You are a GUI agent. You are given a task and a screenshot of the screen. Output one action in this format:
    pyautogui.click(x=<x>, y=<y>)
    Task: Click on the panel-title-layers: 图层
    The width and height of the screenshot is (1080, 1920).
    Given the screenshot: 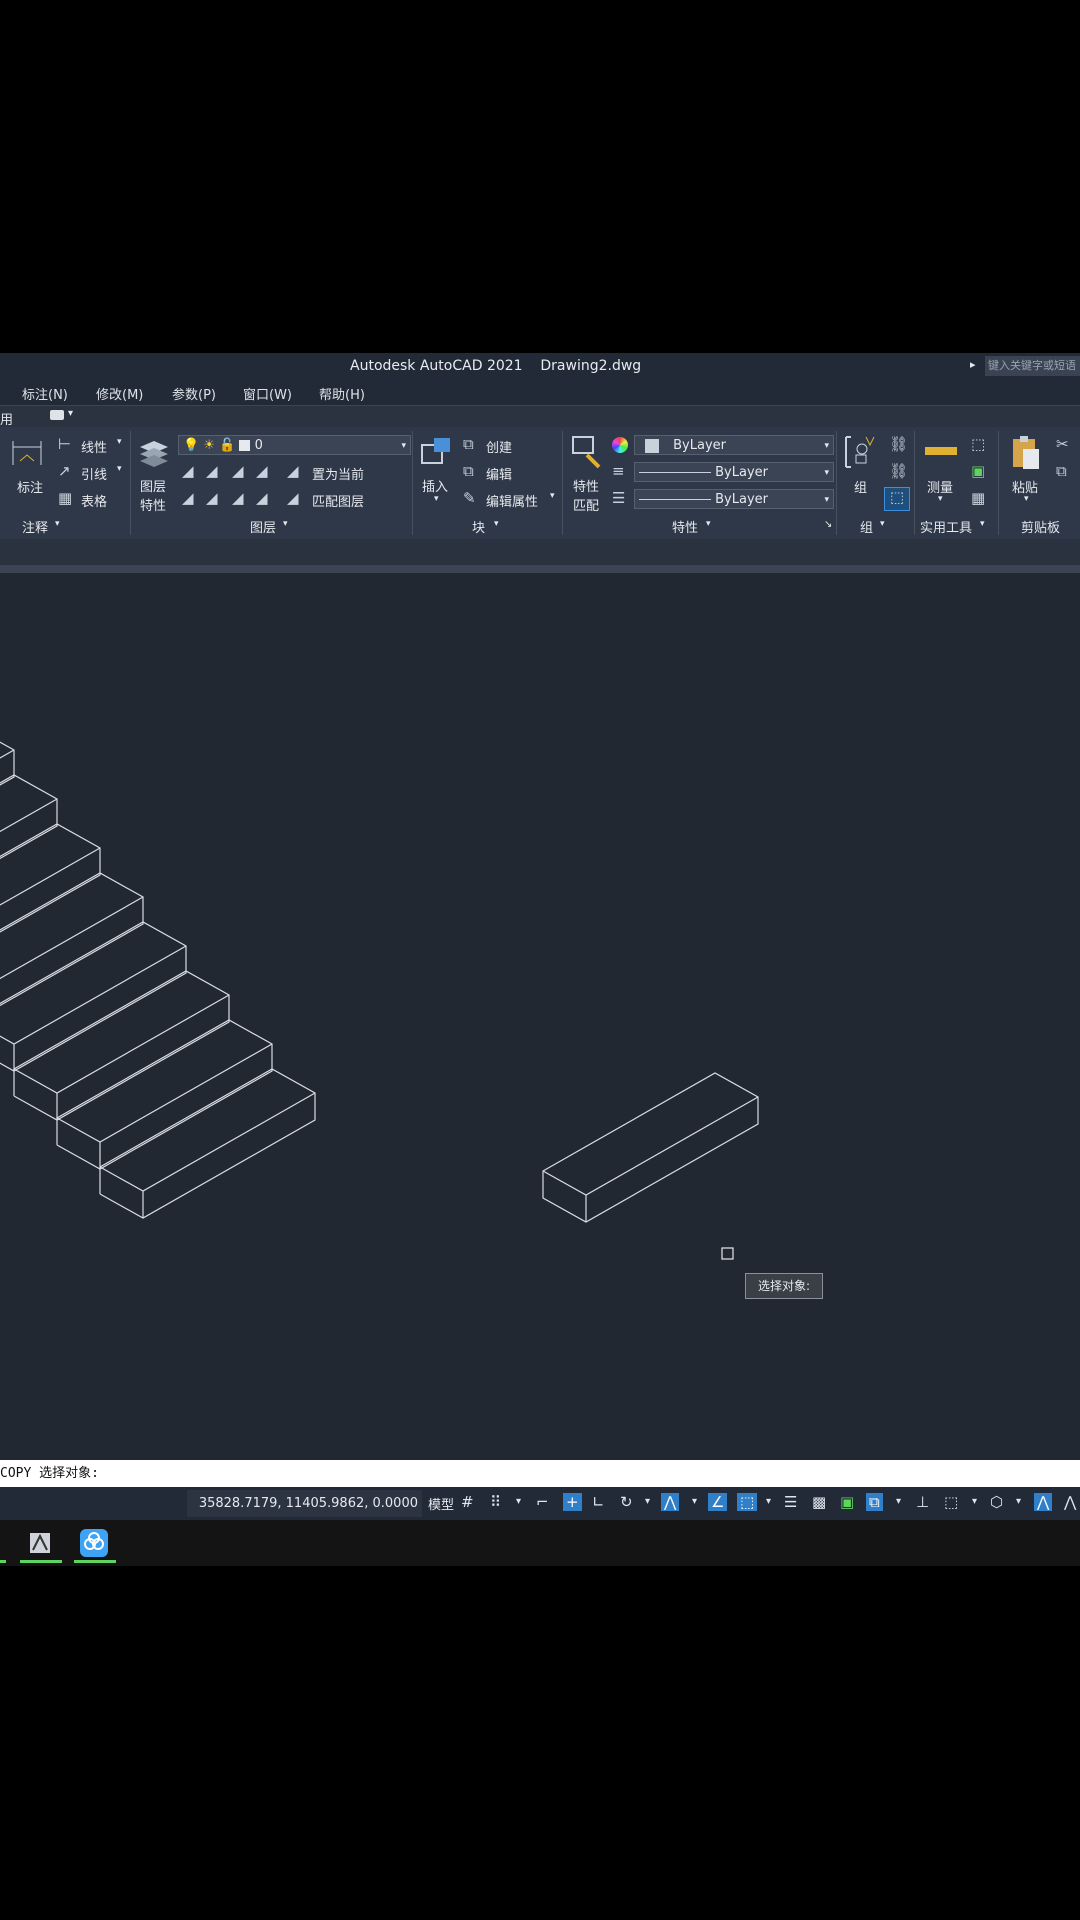 What is the action you would take?
    pyautogui.click(x=263, y=526)
    